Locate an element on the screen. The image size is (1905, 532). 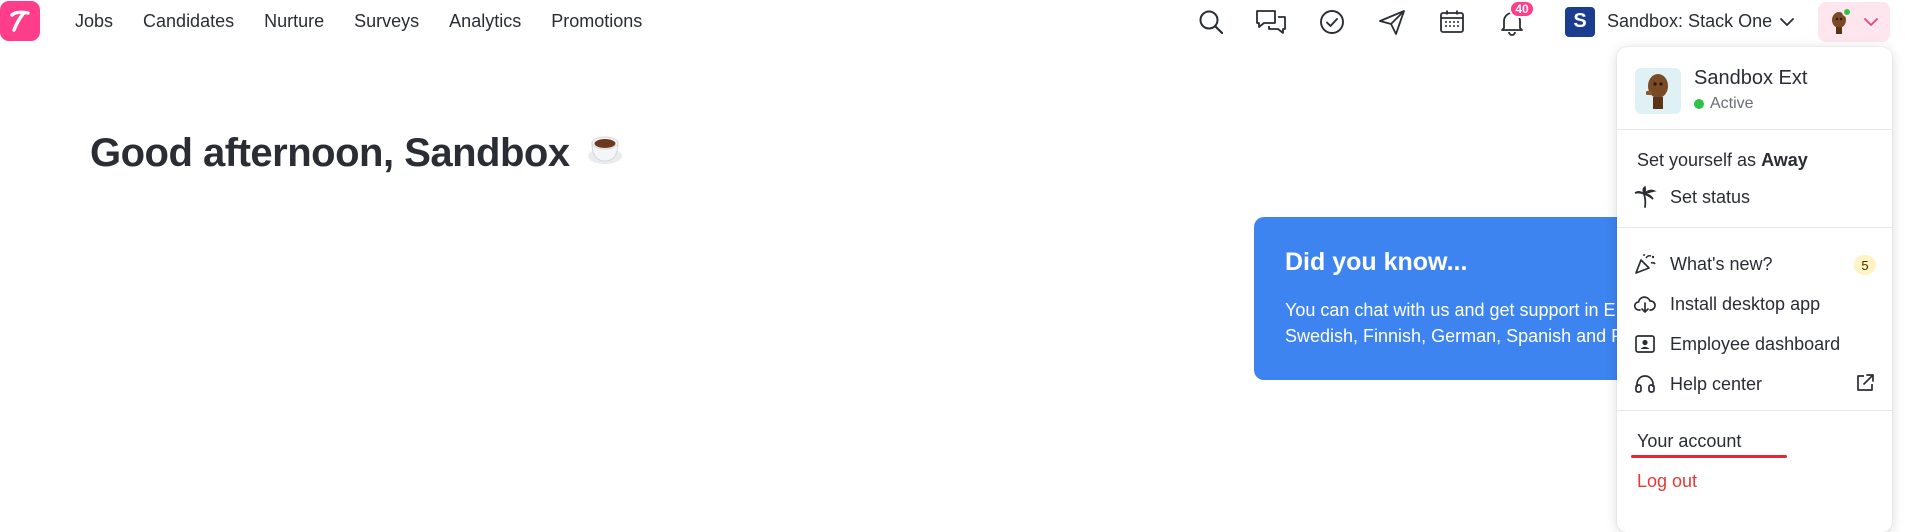
set-away-item: Set yourself as Away is located at coordinates (1722, 160).